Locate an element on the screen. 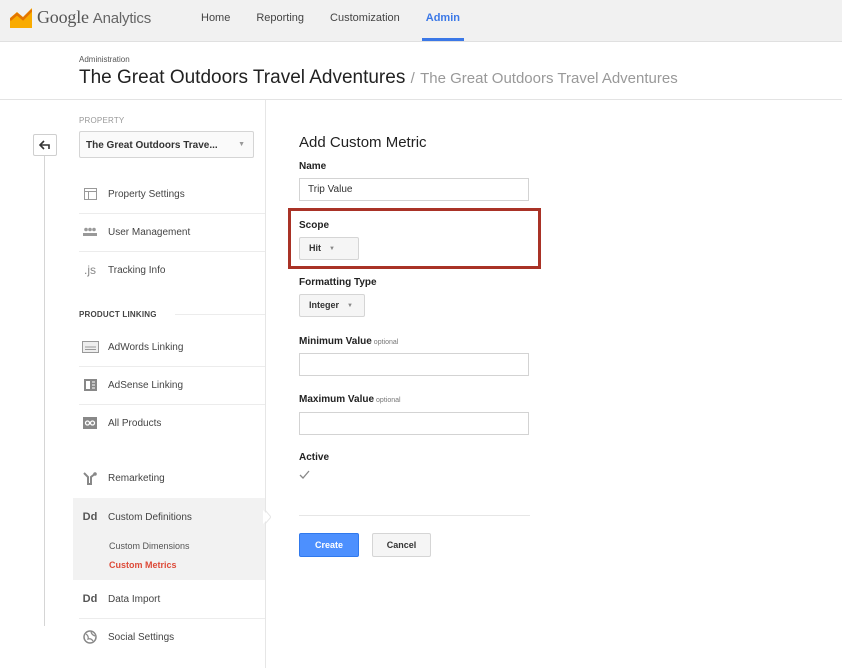  maximum-value-label-text: Maximum Value is located at coordinates (337, 399).